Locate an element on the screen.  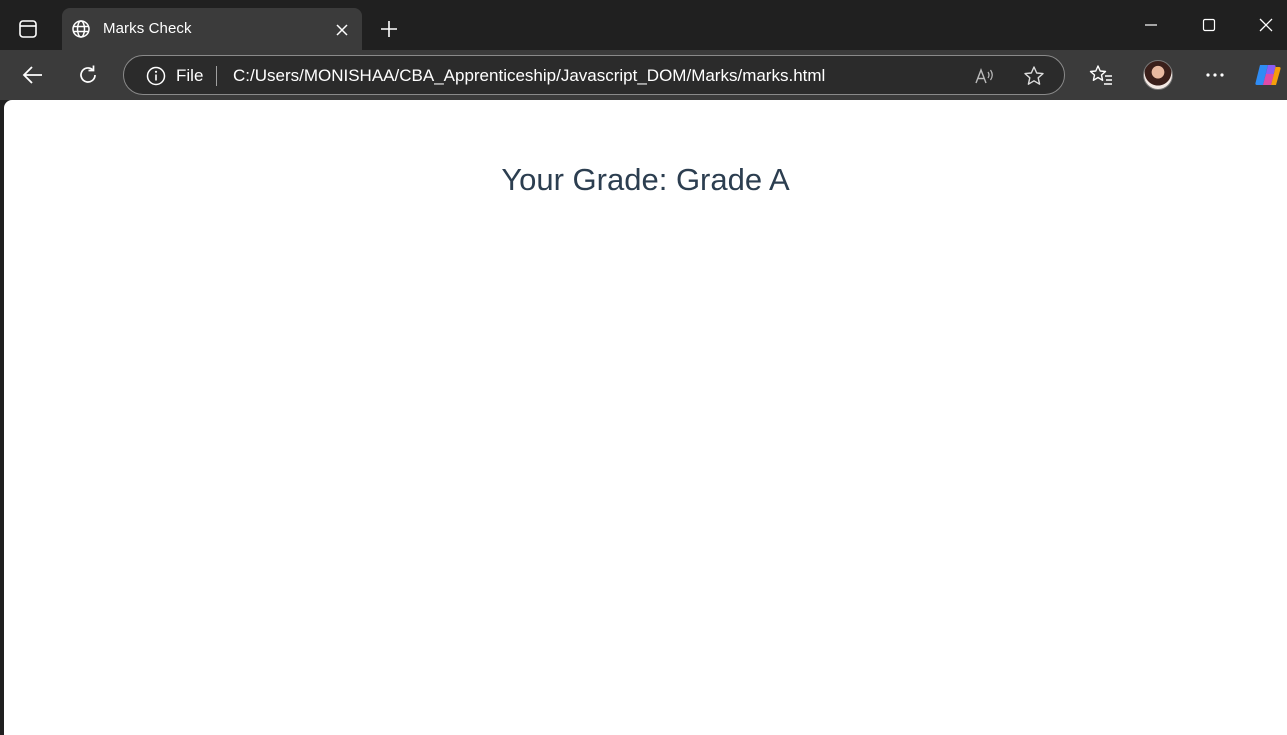
site-info-label: File is located at coordinates (189, 76).